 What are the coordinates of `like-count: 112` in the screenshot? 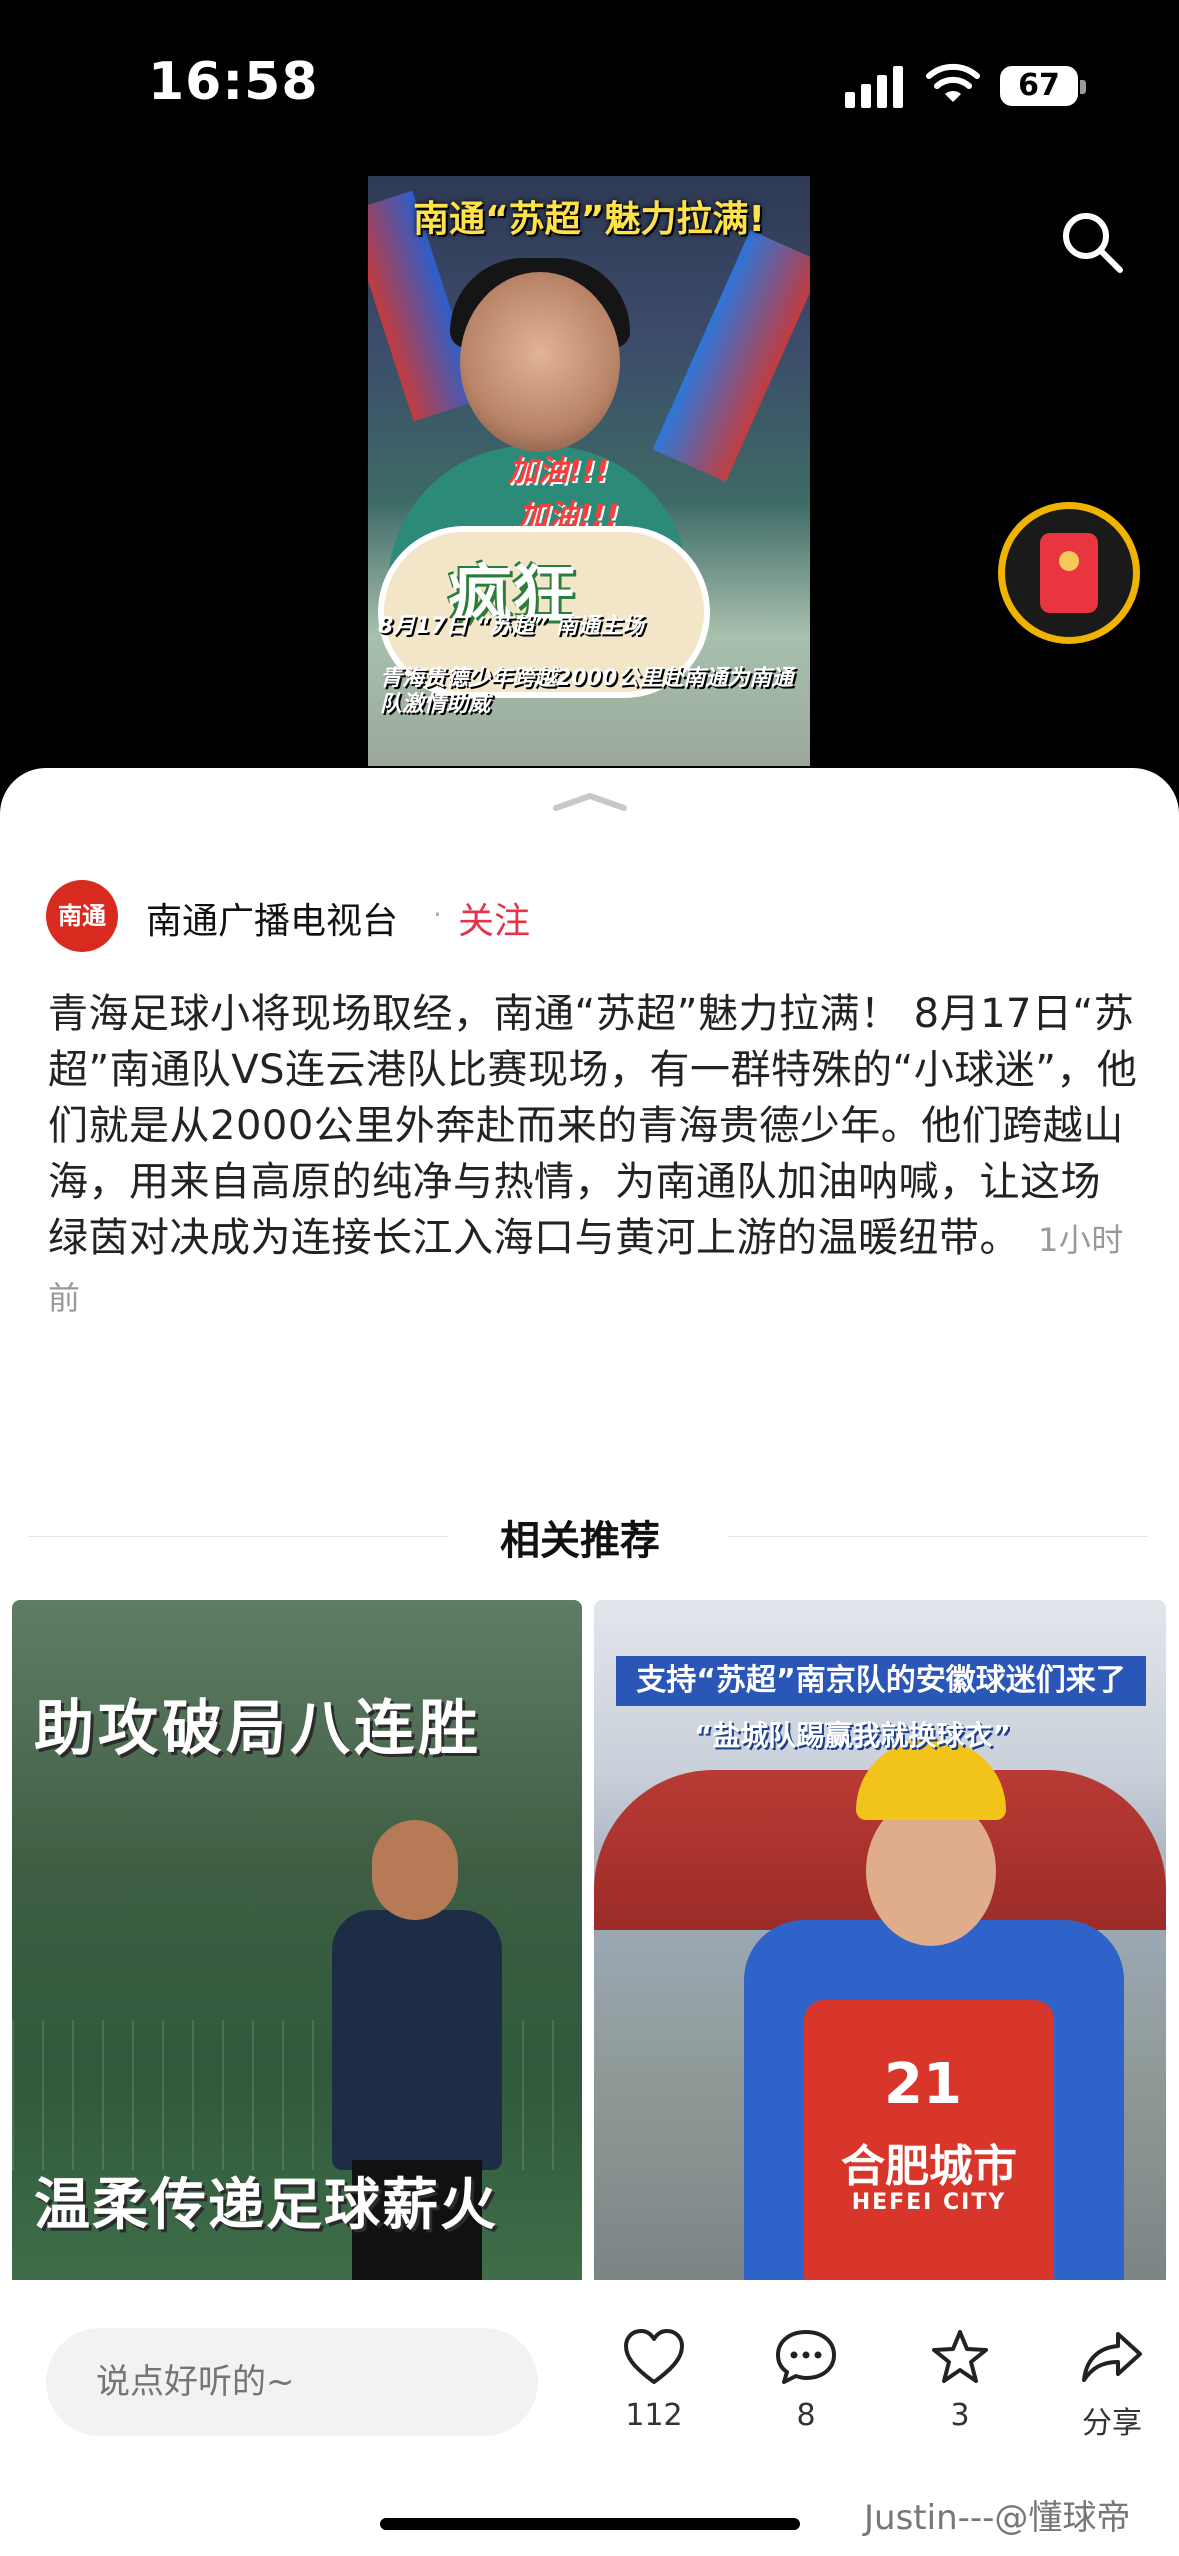 It's located at (654, 2415).